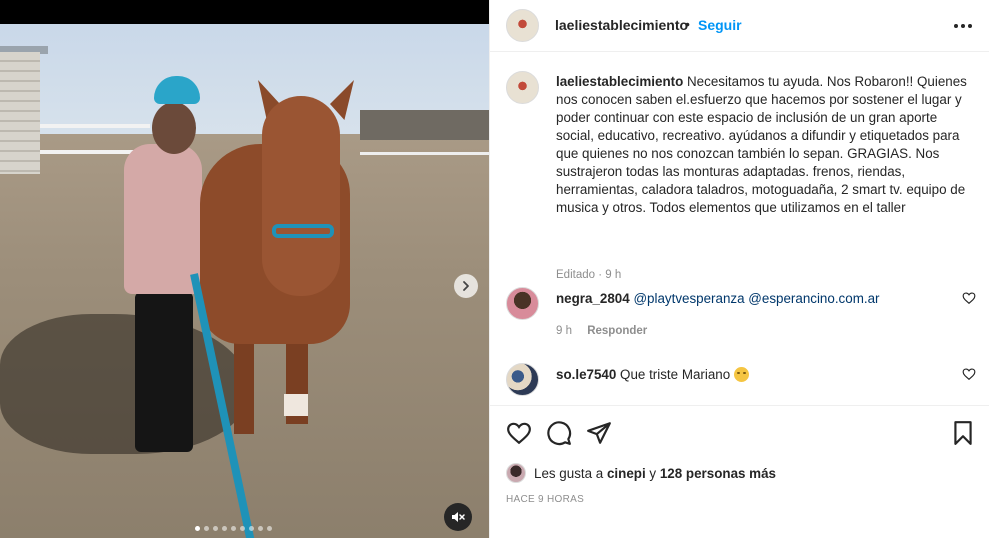 This screenshot has width=989, height=538. I want to click on comment-mention: @playtvesperanza, so click(688, 298).